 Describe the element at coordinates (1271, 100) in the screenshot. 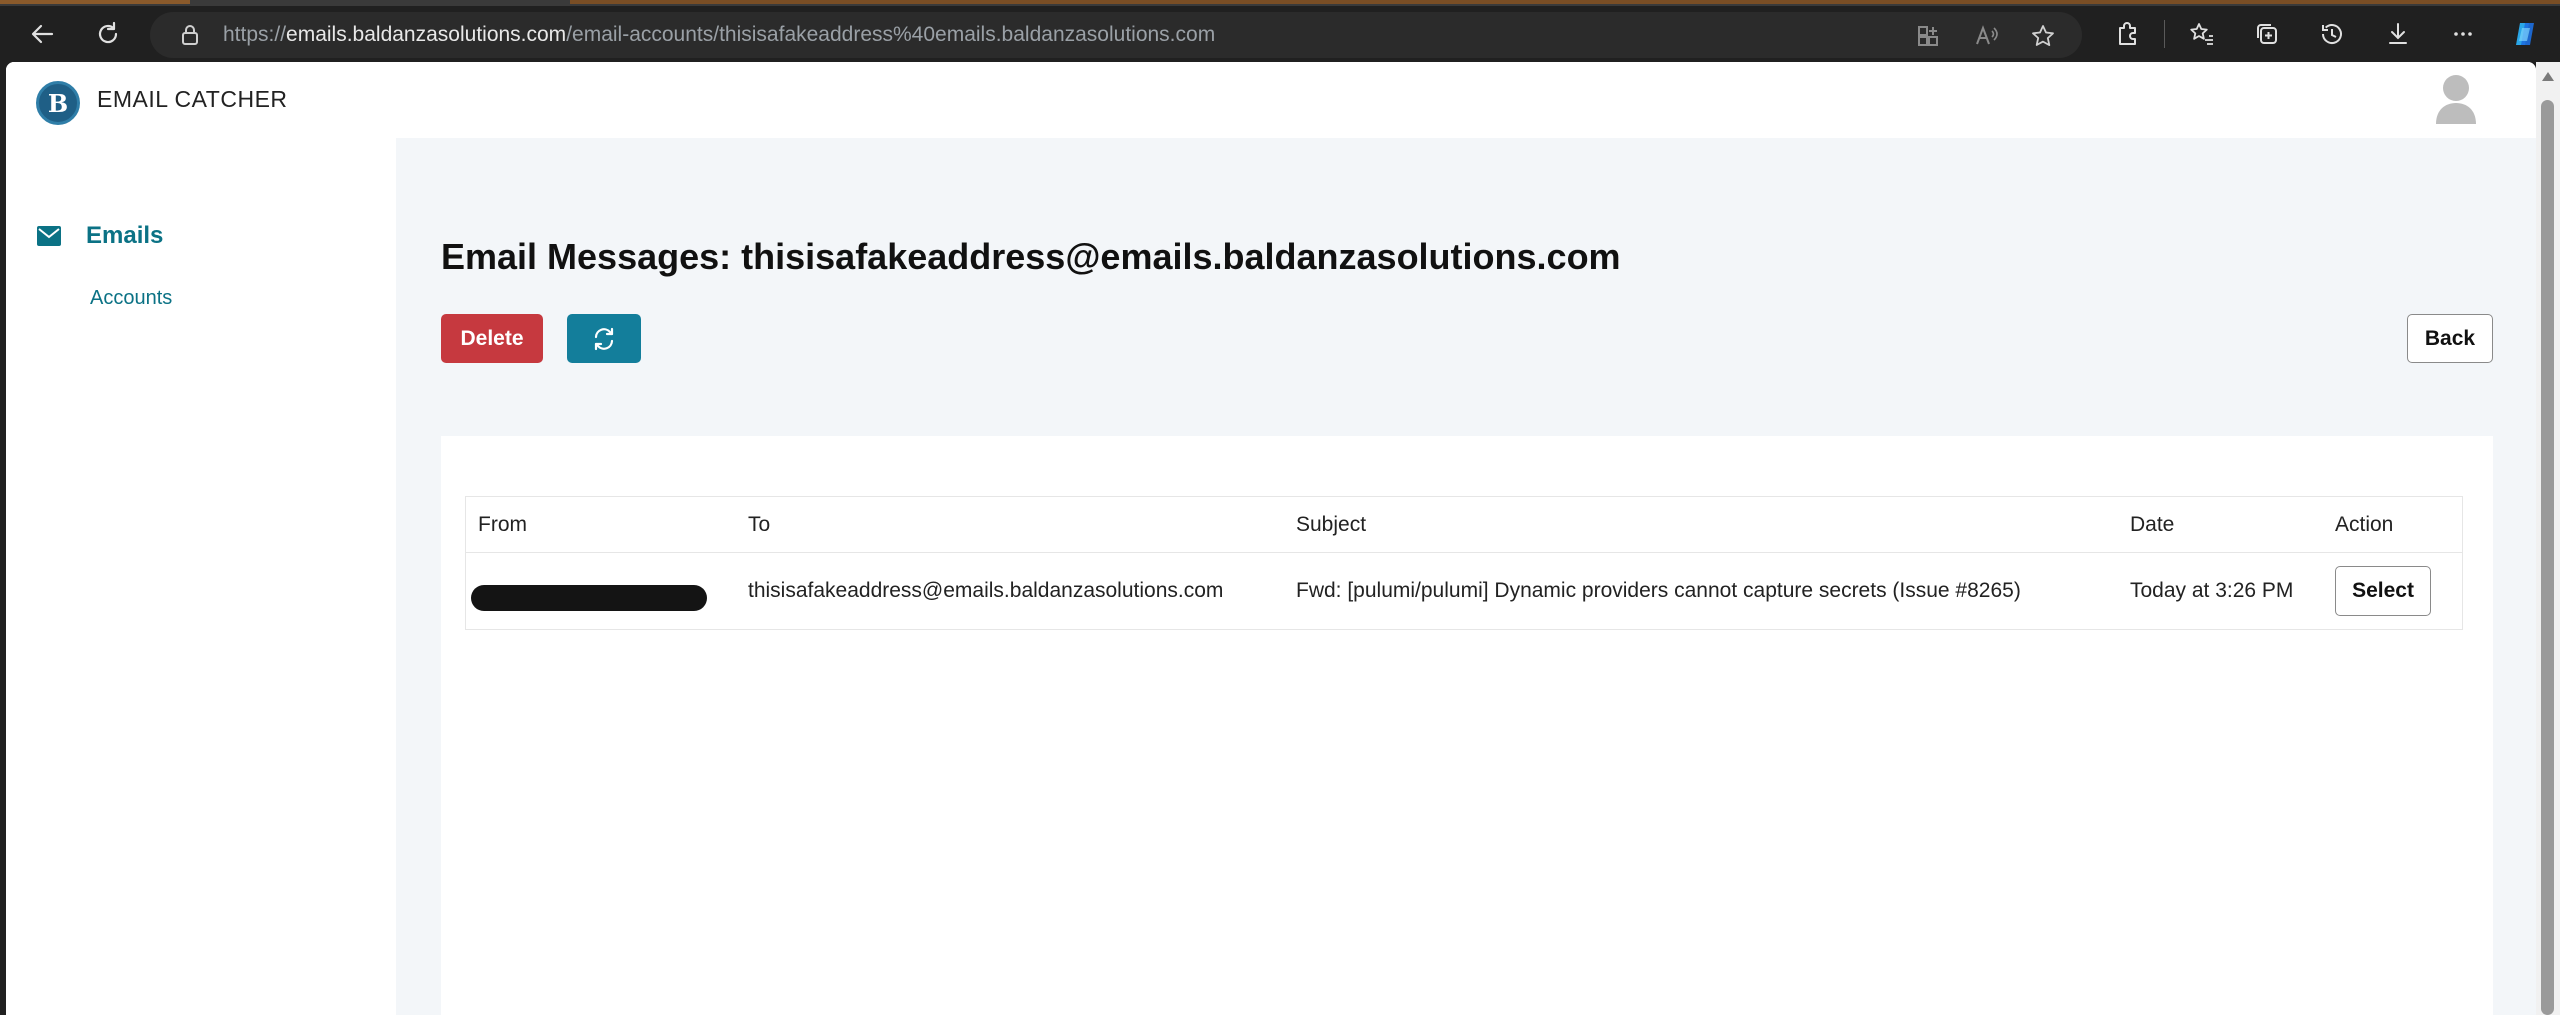

I see `app-header: B EMAIL CATCHER` at that location.